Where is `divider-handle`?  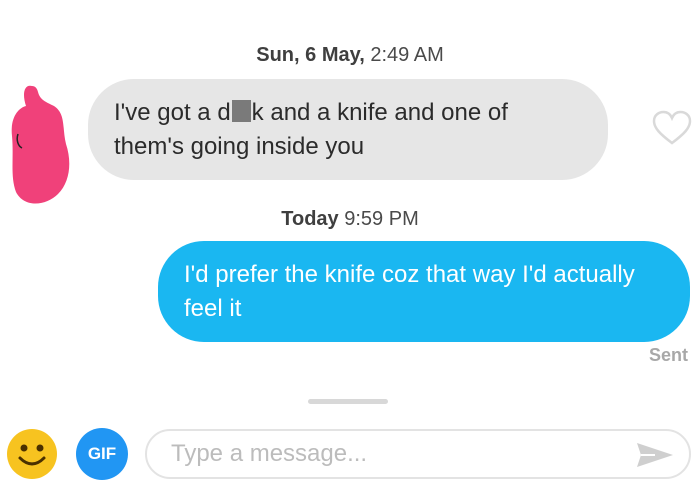 divider-handle is located at coordinates (348, 401).